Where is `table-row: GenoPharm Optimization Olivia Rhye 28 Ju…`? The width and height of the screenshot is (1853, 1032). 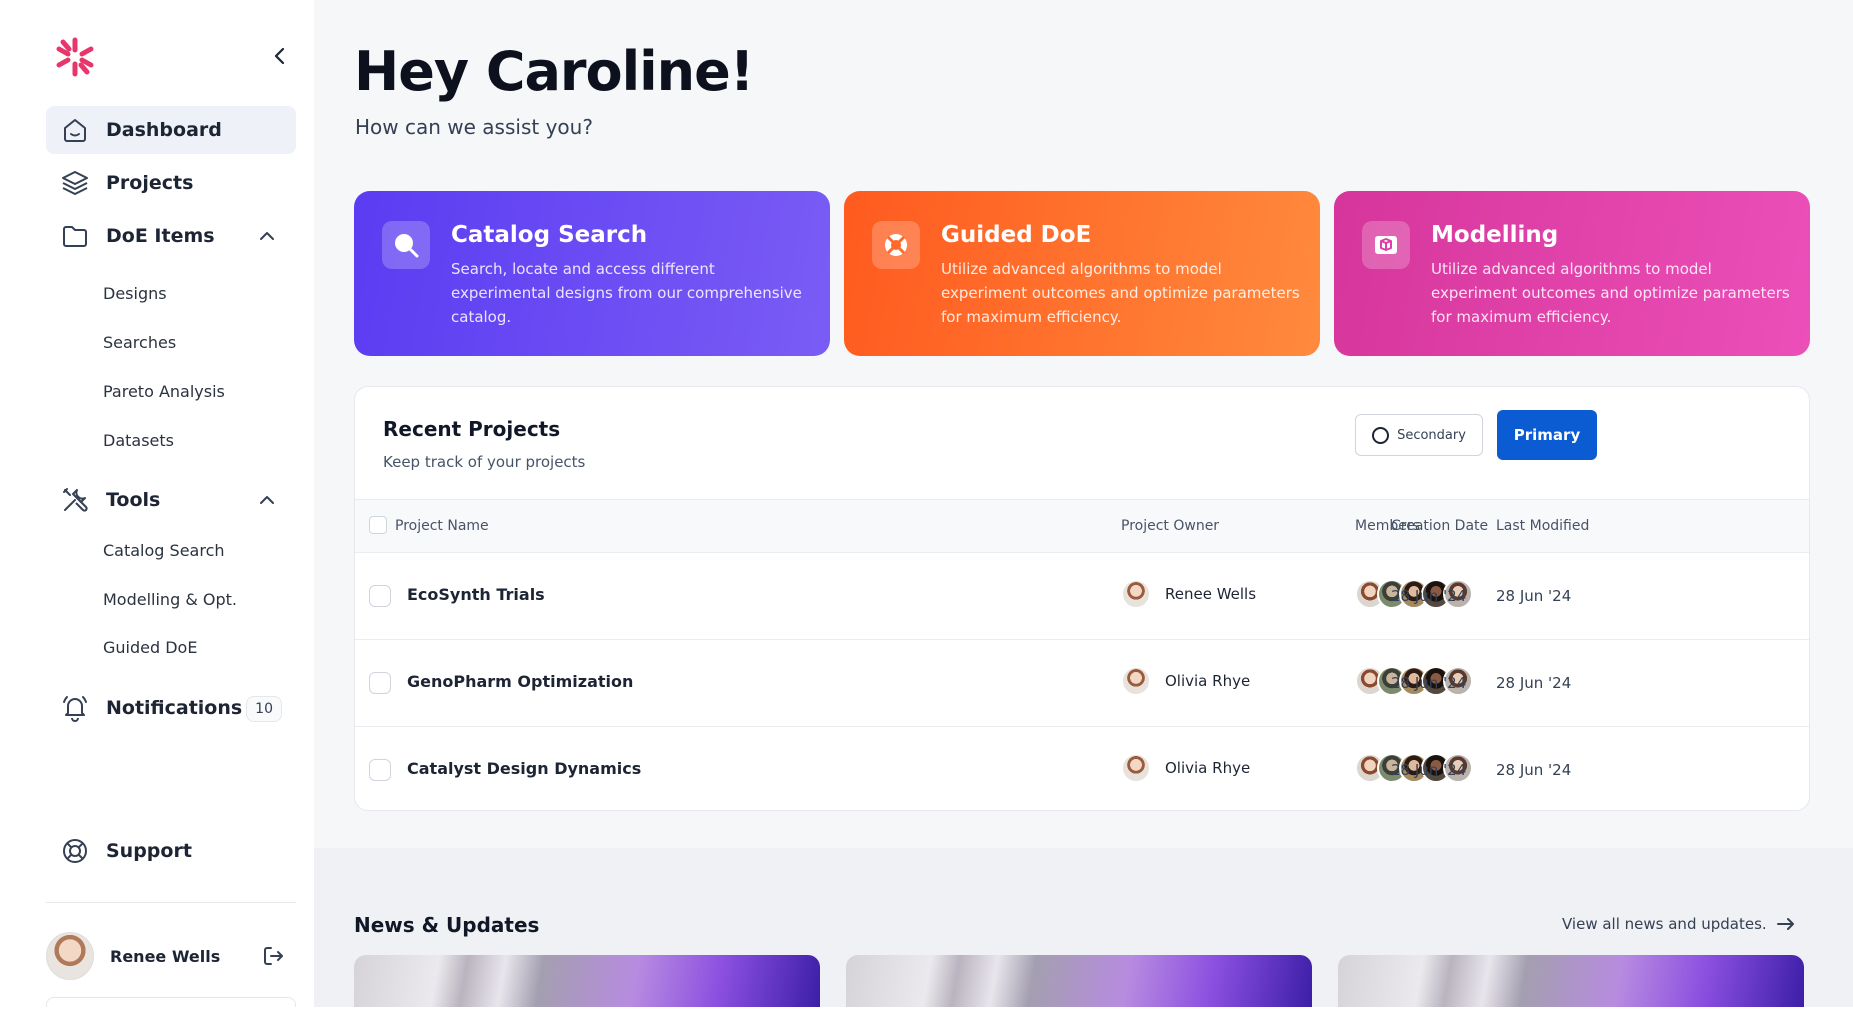
table-row: GenoPharm Optimization Olivia Rhye 28 Ju… is located at coordinates (1082, 683).